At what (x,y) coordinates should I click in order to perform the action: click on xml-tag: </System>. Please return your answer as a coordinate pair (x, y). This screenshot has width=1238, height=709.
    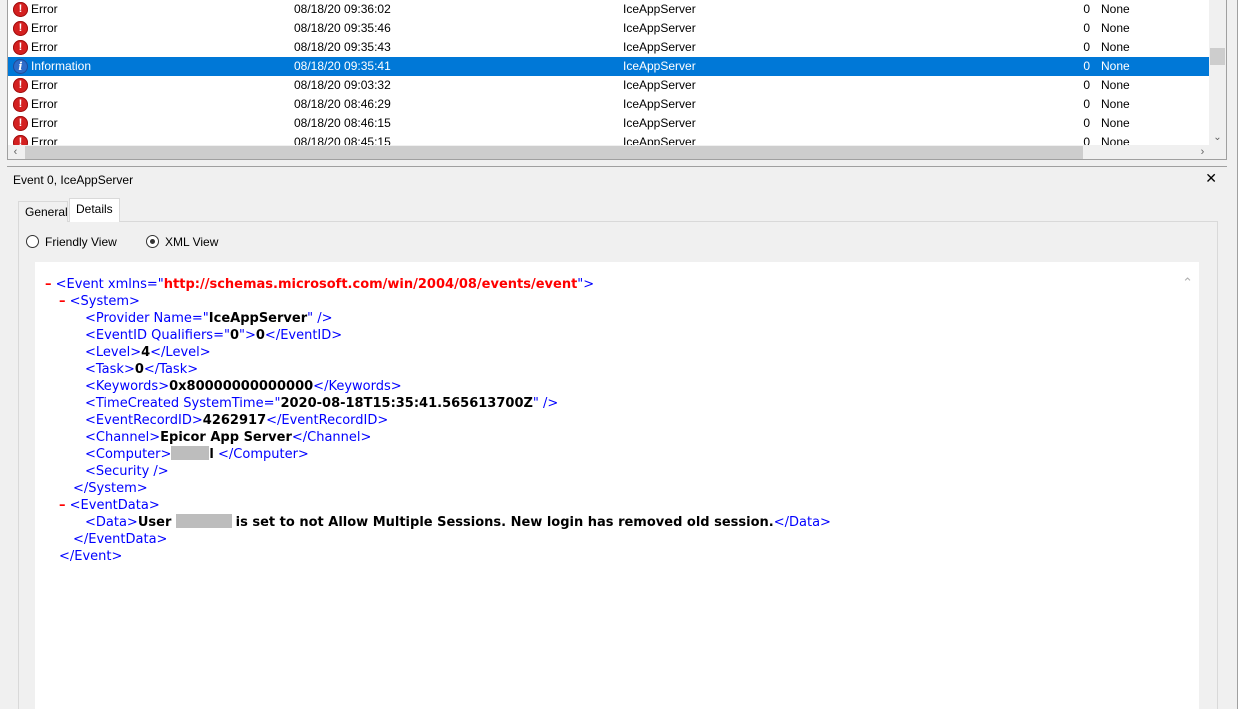
    Looking at the image, I should click on (110, 488).